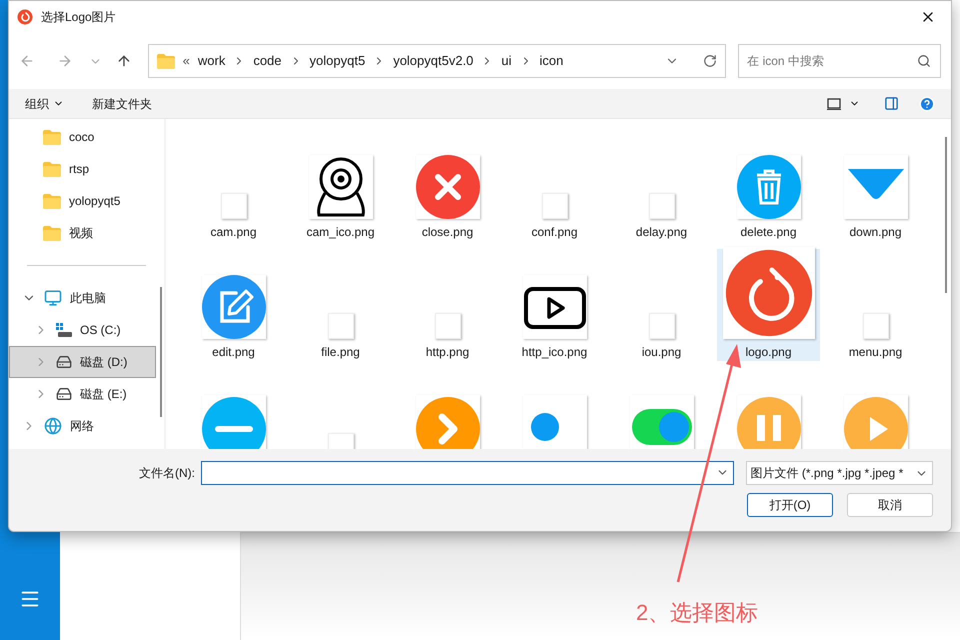 This screenshot has height=640, width=960. I want to click on open-button: 打开(O), so click(790, 505).